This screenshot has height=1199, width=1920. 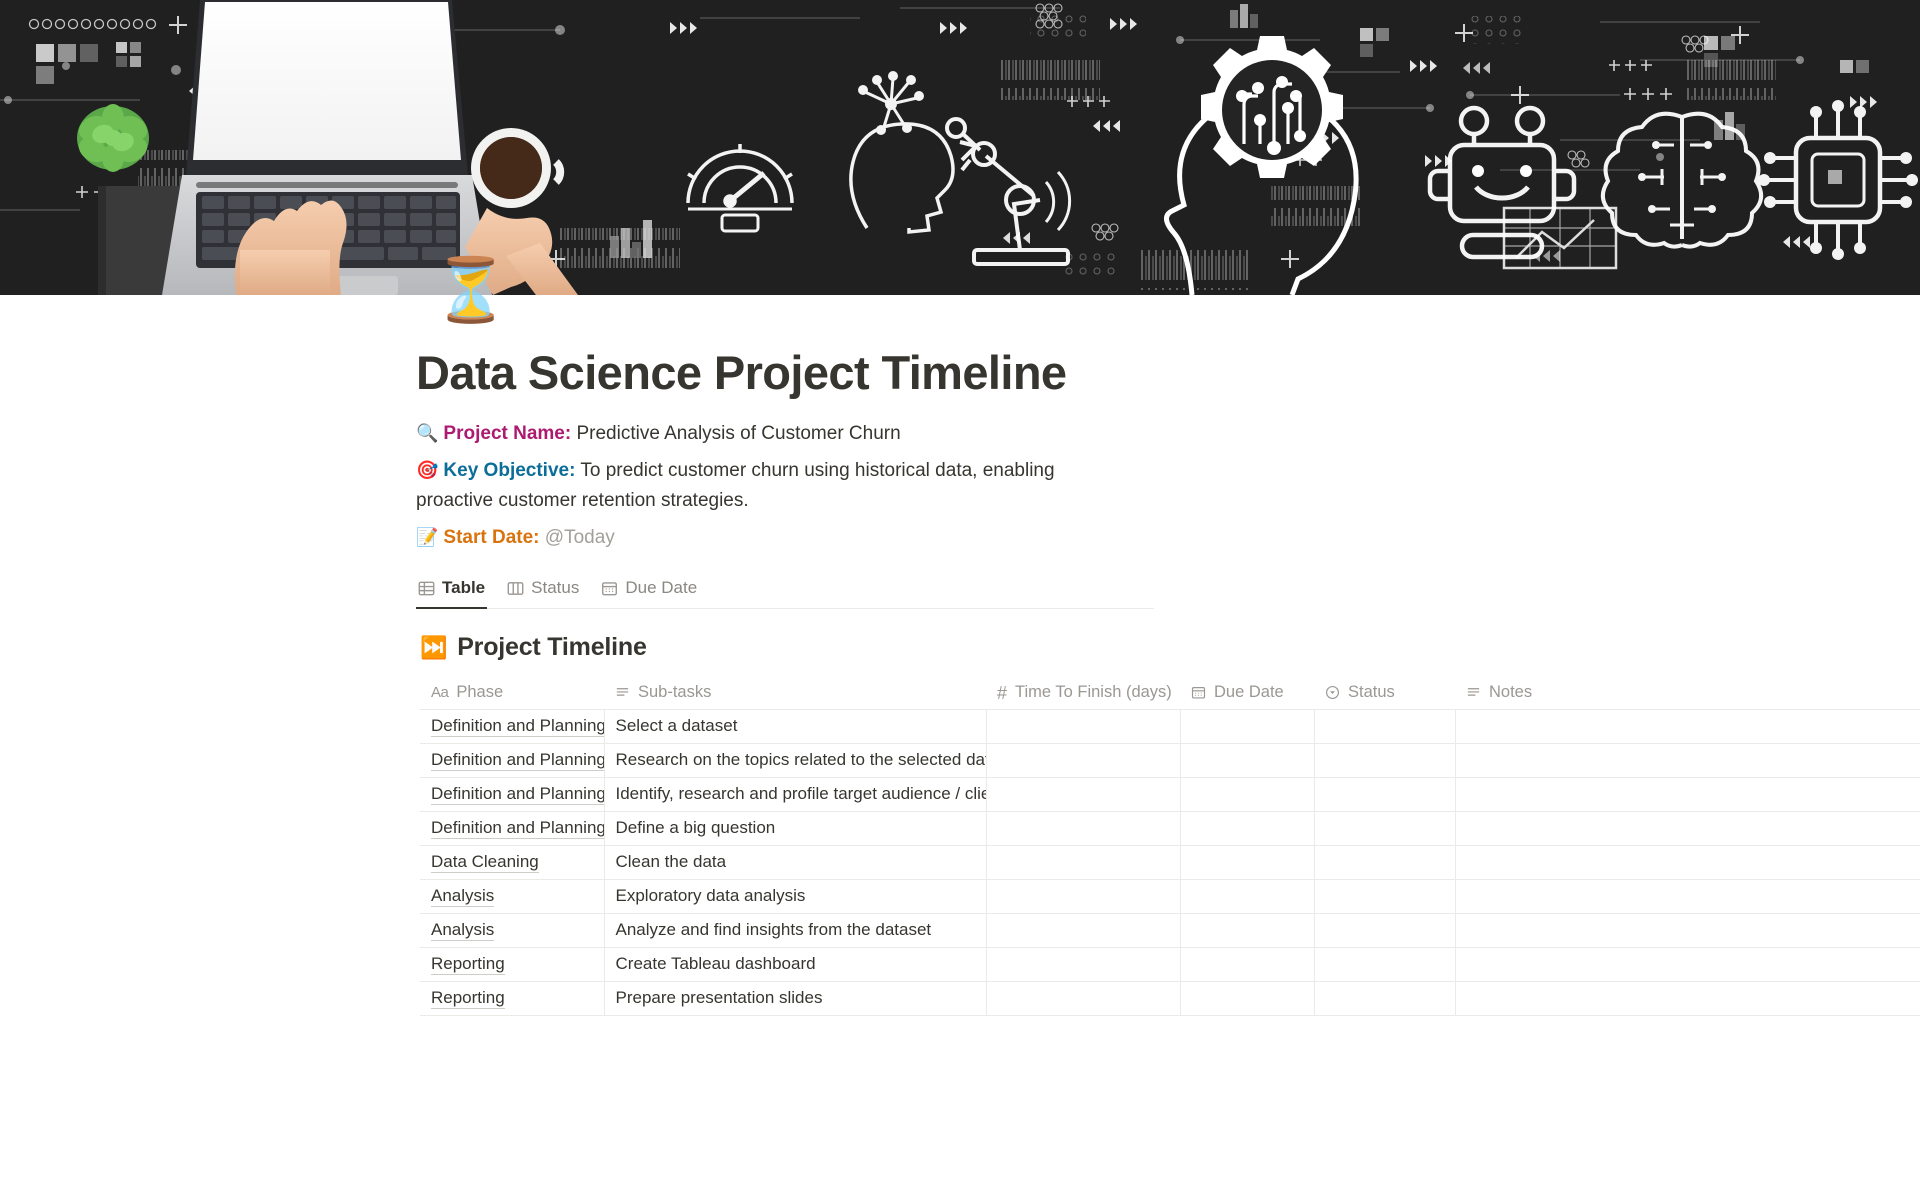 I want to click on property-label-key-objective: Key Objective:, so click(x=509, y=471).